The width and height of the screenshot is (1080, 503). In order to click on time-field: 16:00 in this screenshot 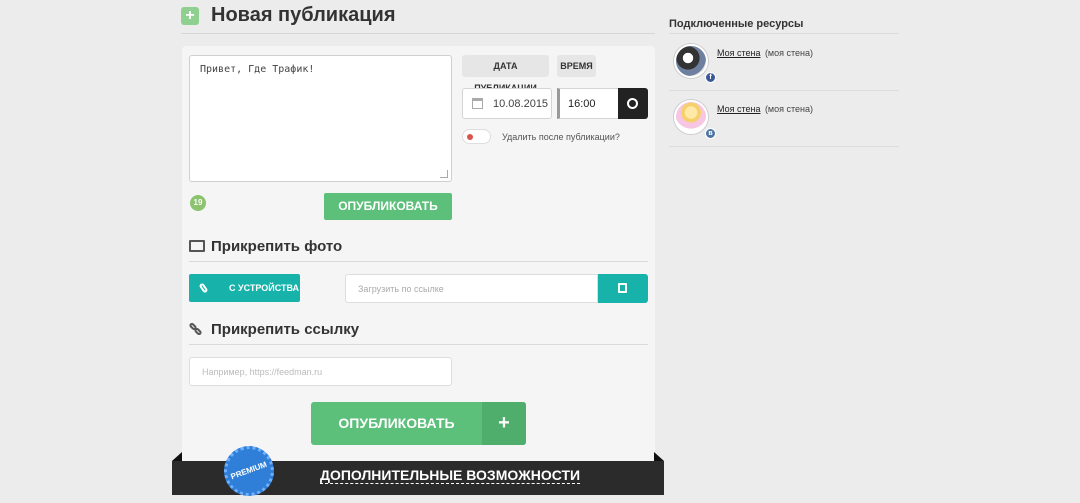, I will do `click(588, 103)`.